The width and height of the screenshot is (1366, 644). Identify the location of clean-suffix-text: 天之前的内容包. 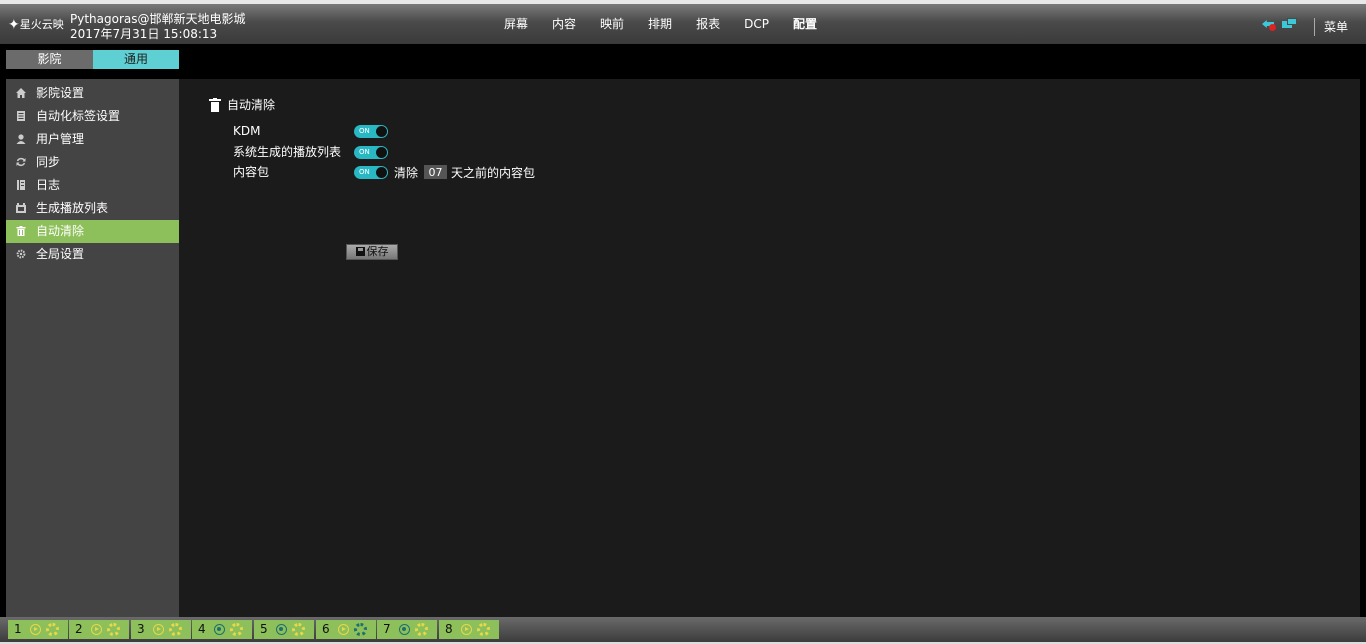
(493, 173).